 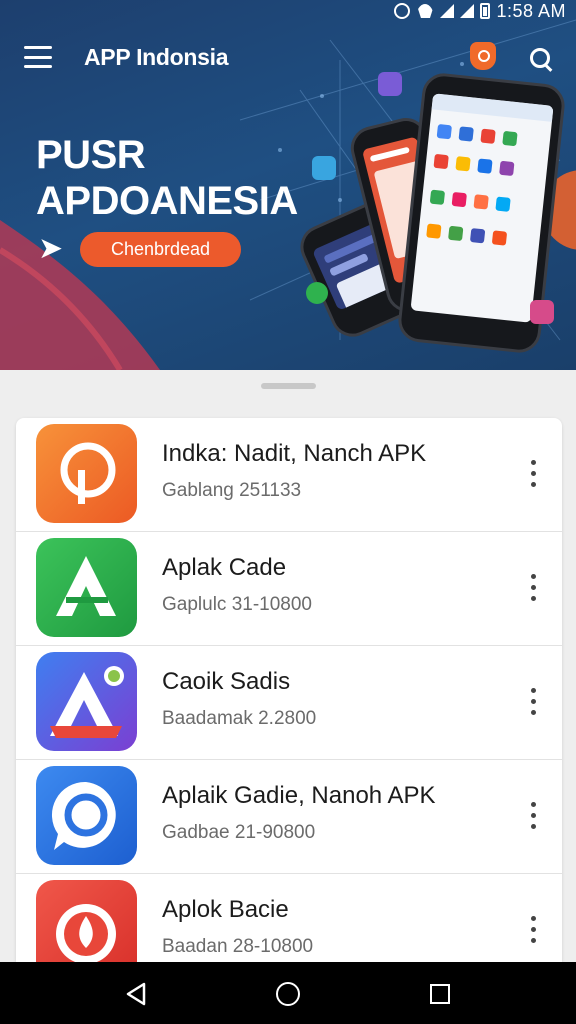 I want to click on app-meta: Gaplulc 31-10800, so click(x=237, y=604).